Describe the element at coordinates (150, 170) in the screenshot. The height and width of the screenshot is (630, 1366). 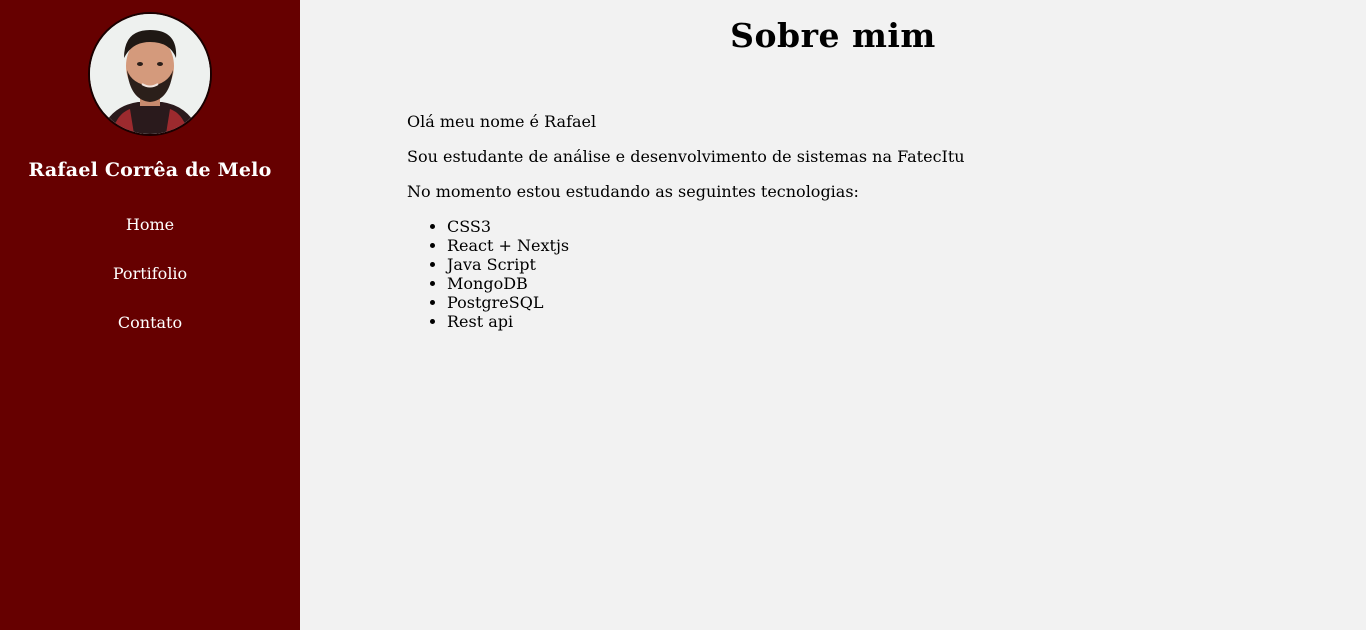
I see `profile-name: Rafael Corrêa de Melo` at that location.